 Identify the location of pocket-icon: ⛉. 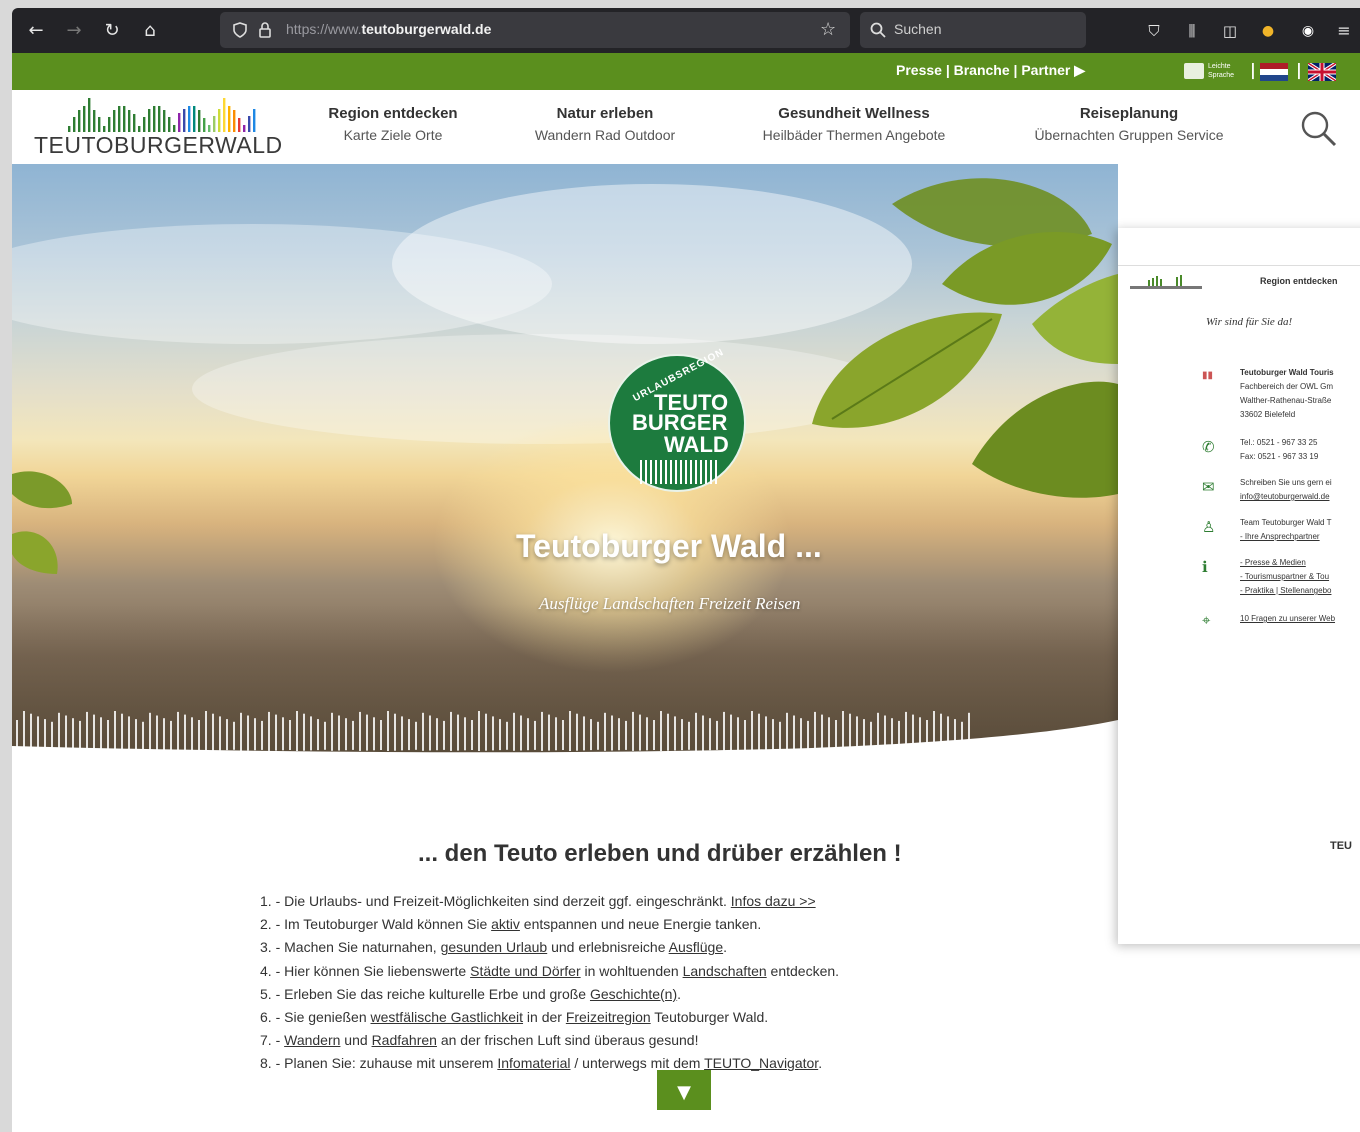
(1154, 31).